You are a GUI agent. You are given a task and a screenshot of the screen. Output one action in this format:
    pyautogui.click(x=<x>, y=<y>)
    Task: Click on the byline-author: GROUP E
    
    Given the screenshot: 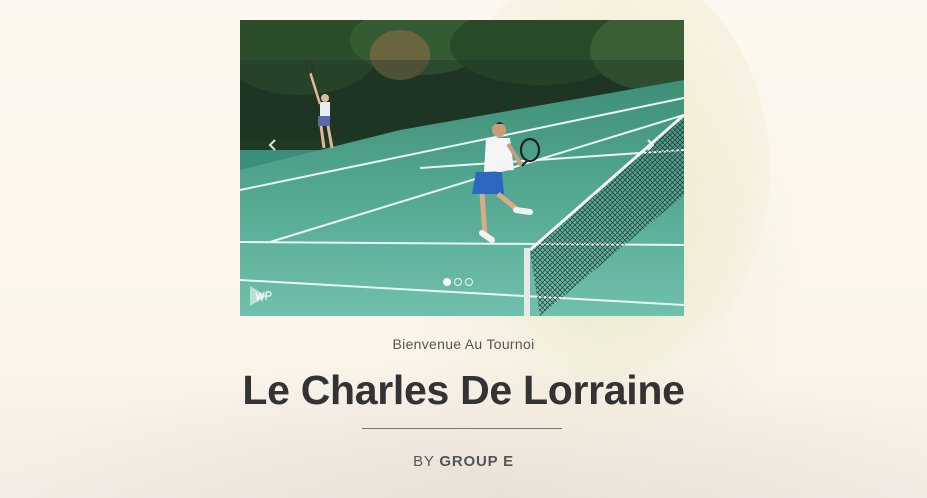 What is the action you would take?
    pyautogui.click(x=476, y=461)
    